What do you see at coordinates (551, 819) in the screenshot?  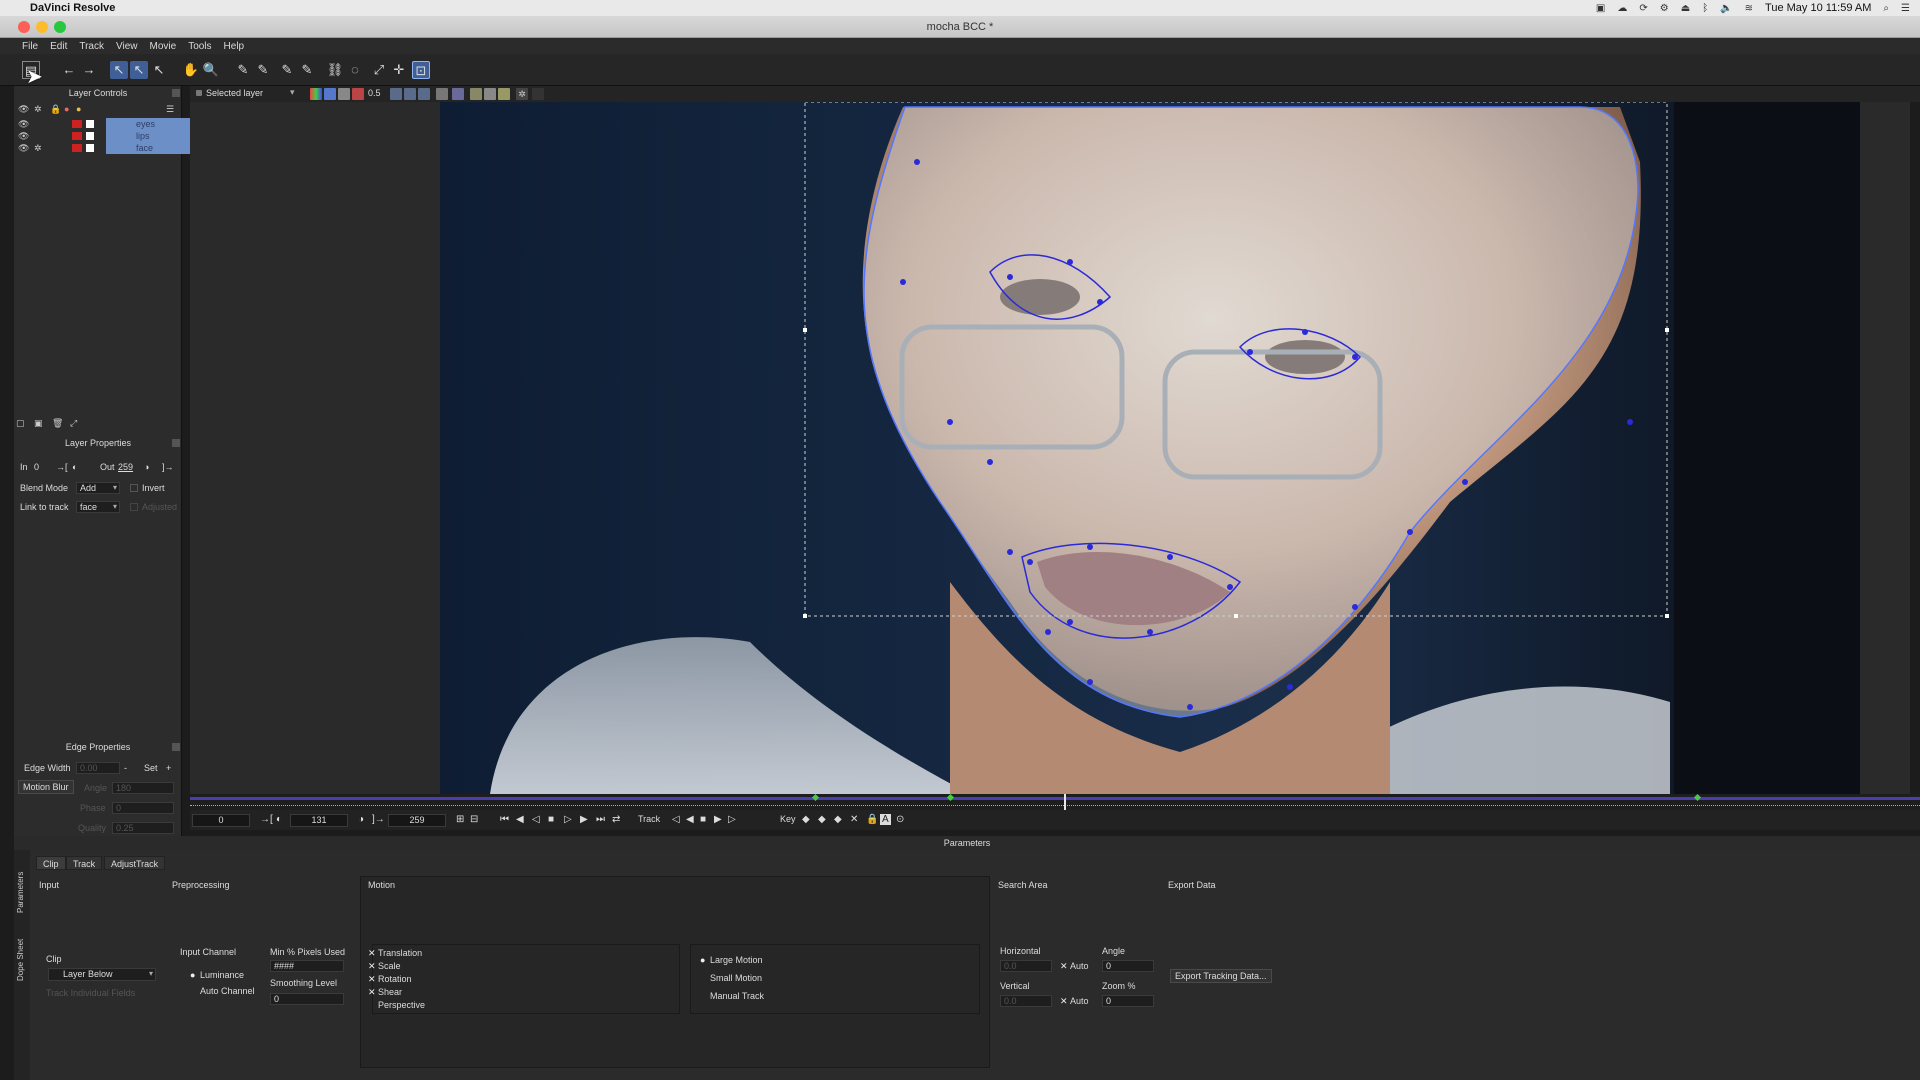 I see `stop-icon: ■` at bounding box center [551, 819].